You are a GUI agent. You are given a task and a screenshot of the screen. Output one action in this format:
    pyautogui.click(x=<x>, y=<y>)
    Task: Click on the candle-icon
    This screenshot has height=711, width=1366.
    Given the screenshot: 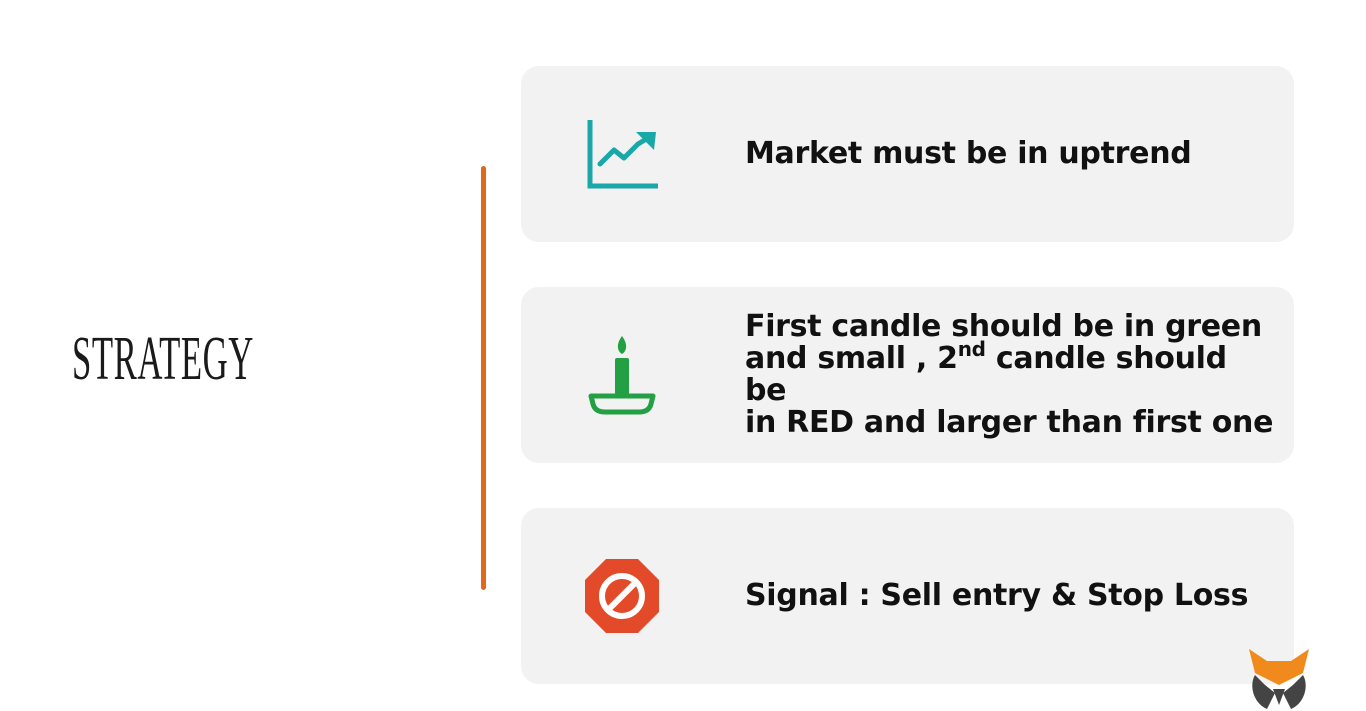 What is the action you would take?
    pyautogui.click(x=622, y=375)
    